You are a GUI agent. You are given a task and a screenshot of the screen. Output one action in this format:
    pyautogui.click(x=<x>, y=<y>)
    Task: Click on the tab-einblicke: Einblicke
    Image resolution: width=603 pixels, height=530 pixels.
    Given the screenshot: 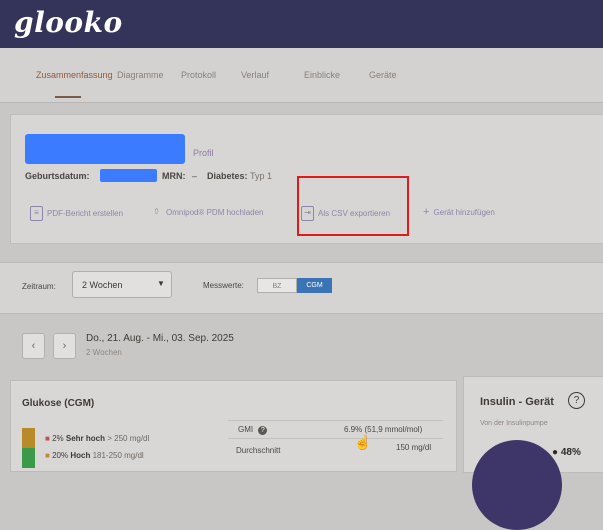 What is the action you would take?
    pyautogui.click(x=322, y=75)
    